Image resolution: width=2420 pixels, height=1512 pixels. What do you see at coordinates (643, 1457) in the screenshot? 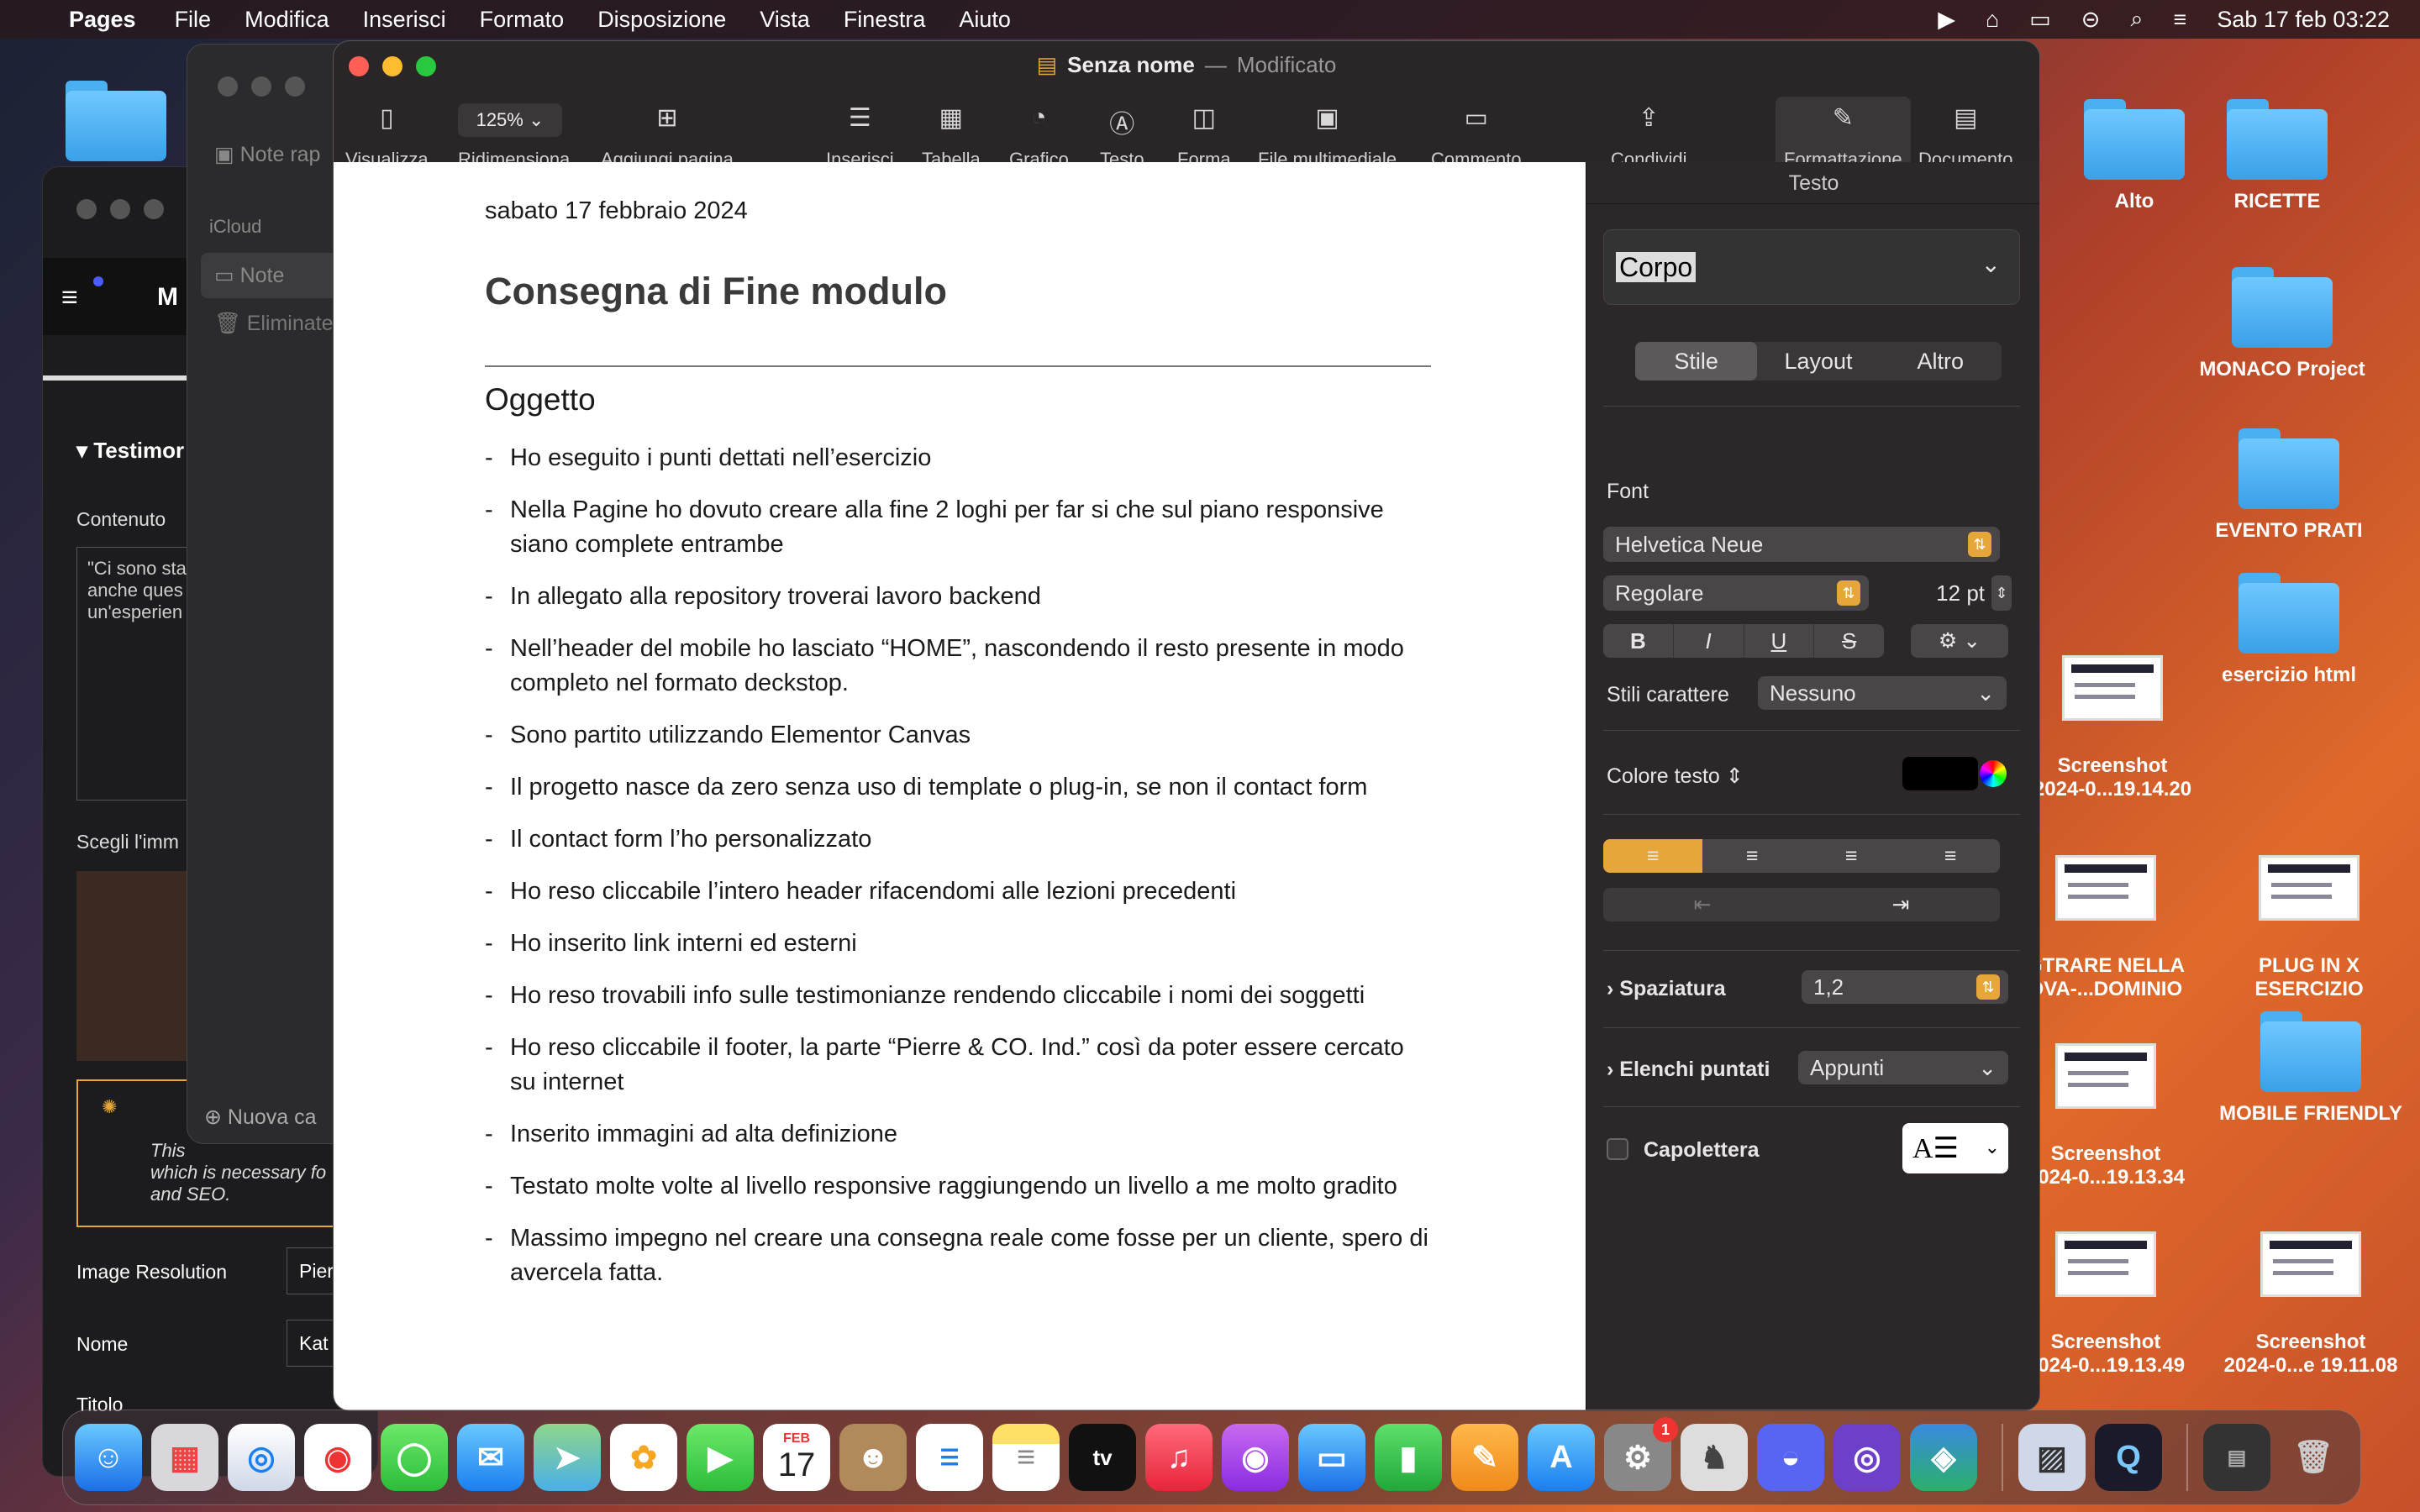
I see `photos-icon: ✿` at bounding box center [643, 1457].